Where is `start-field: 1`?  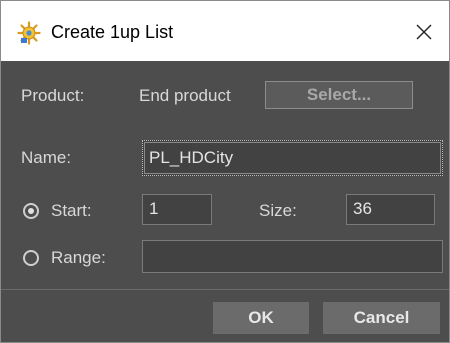
start-field: 1 is located at coordinates (177, 209).